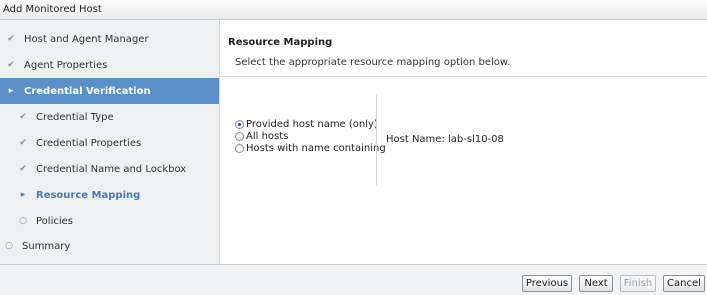 Image resolution: width=707 pixels, height=295 pixels. I want to click on step-credential-type: ✔ Credential Type, so click(109, 117).